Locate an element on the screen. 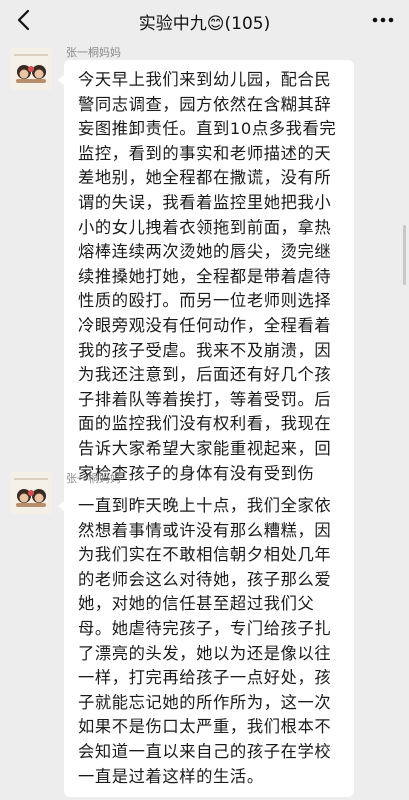 Image resolution: width=409 pixels, height=800 pixels. ellipsis-icon is located at coordinates (383, 20).